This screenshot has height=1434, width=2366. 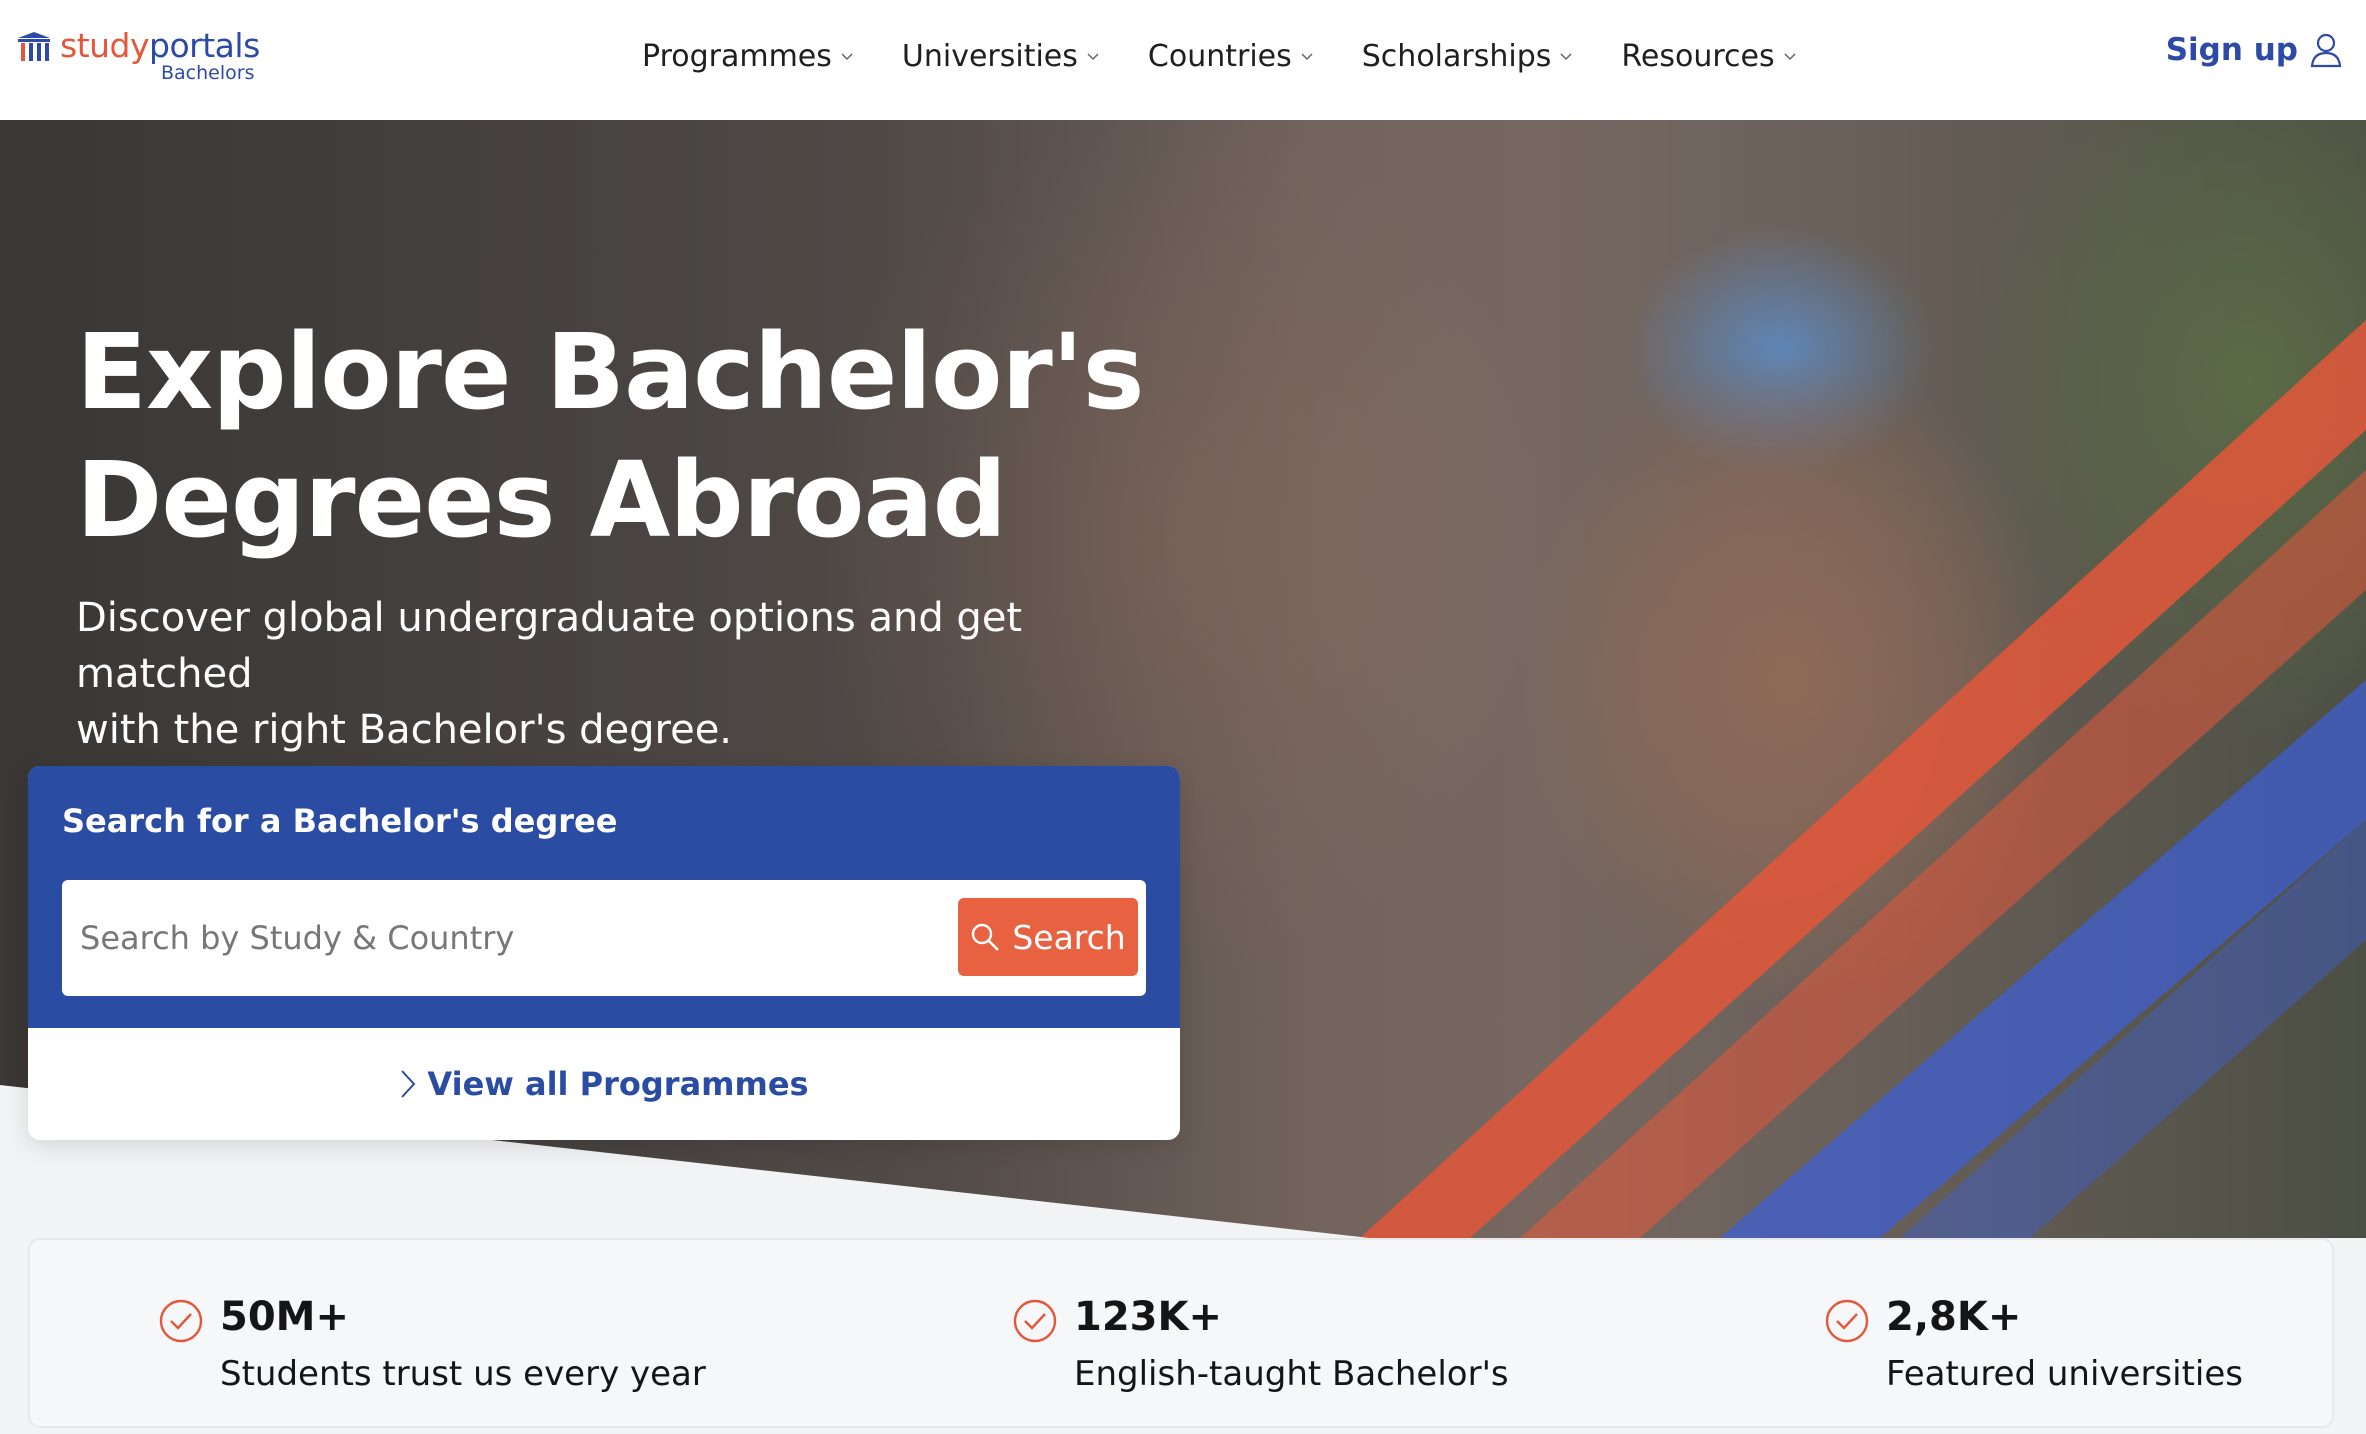 I want to click on search-card-header: Search for a Bachelor's degree Search, so click(x=604, y=897).